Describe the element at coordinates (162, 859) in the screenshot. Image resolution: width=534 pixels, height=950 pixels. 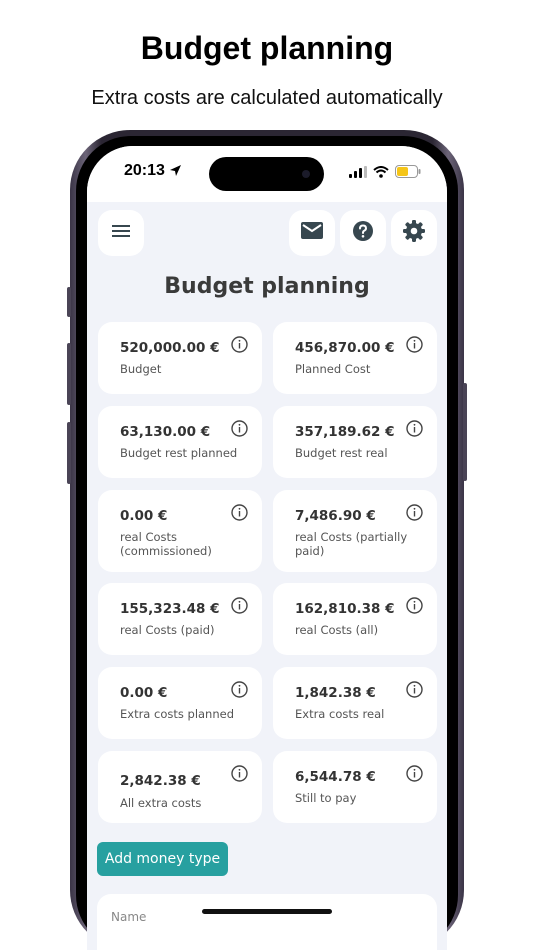
I see `add-money-type-button: Add money type` at that location.